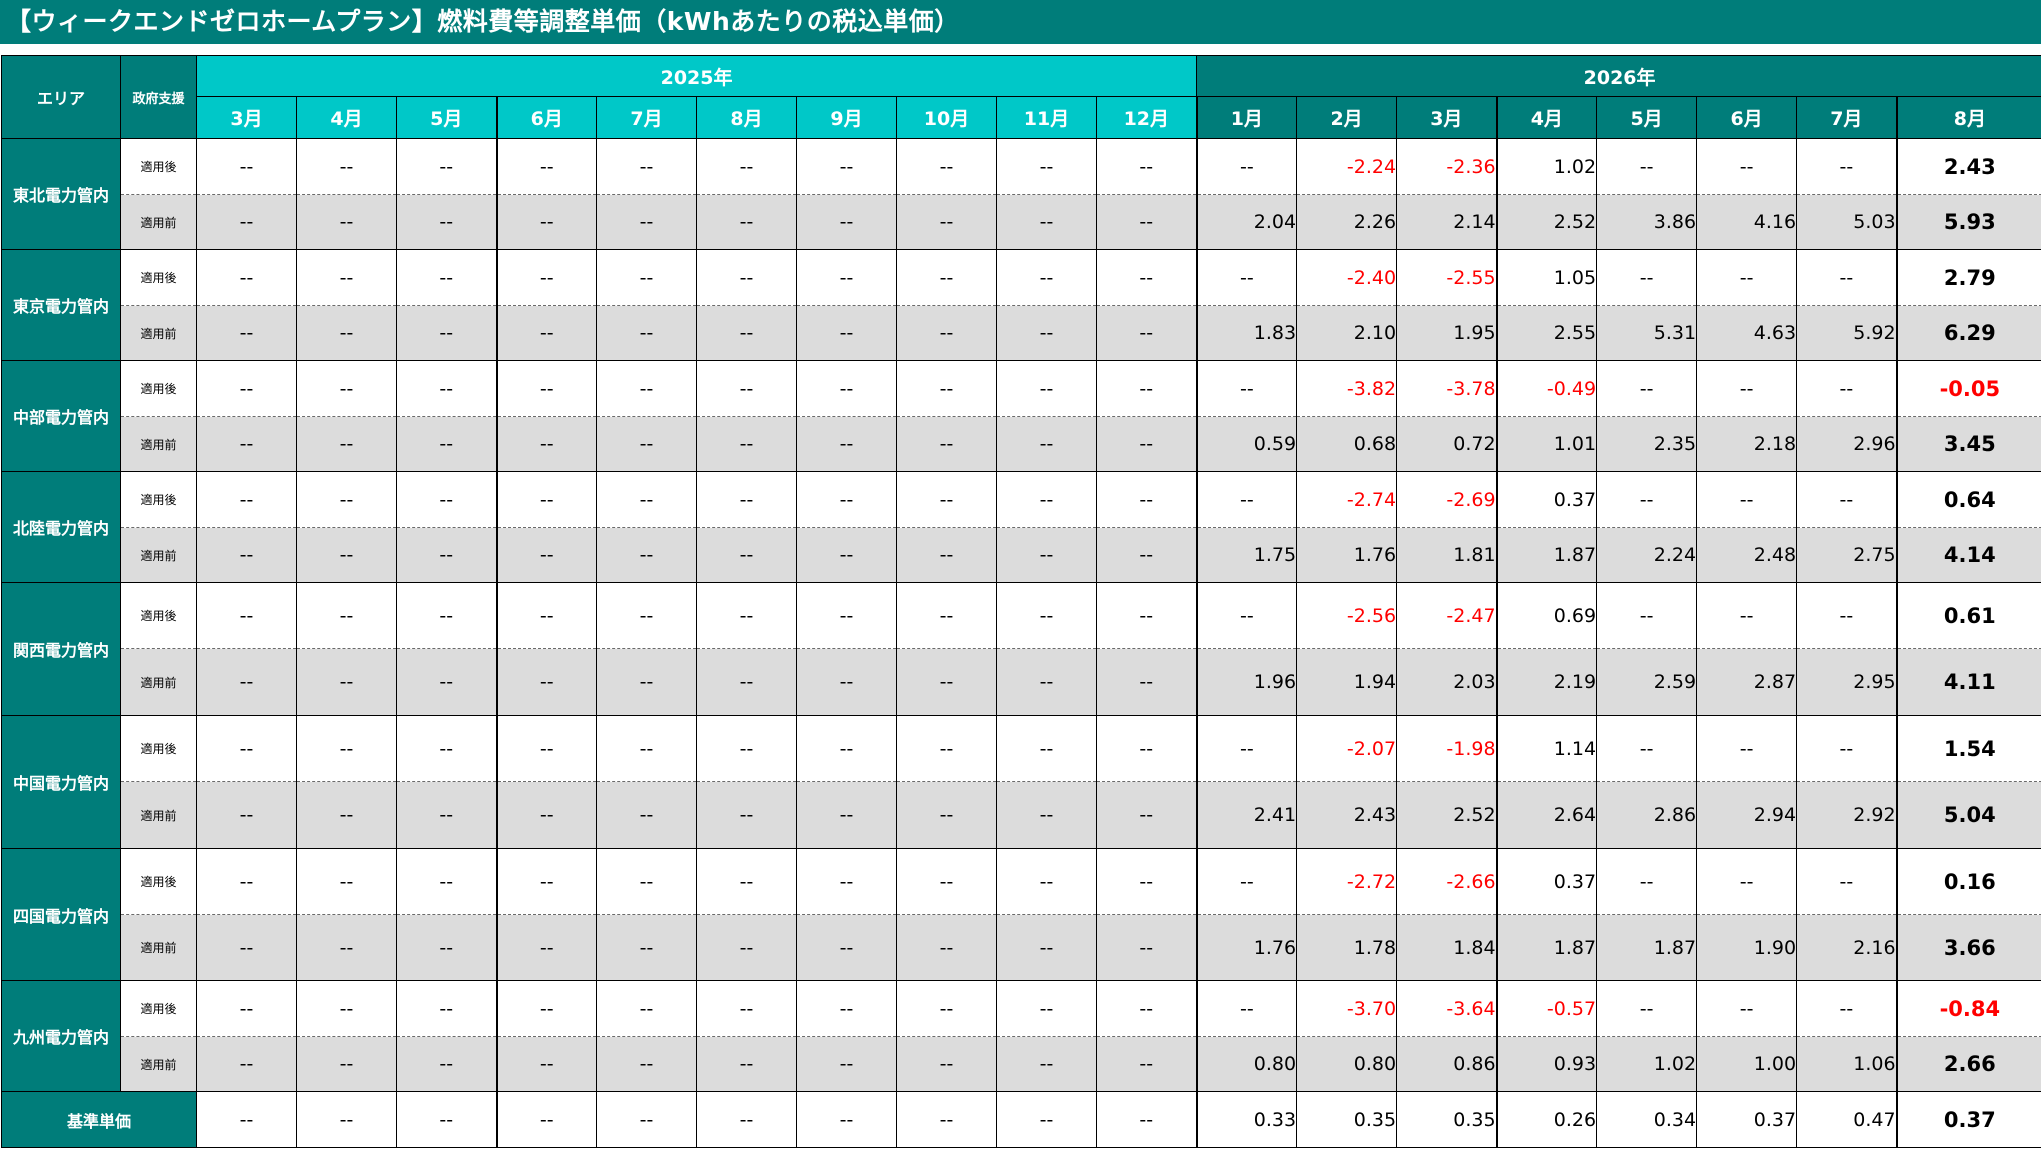  What do you see at coordinates (1968, 333) in the screenshot?
I see `value-cell: 6.29` at bounding box center [1968, 333].